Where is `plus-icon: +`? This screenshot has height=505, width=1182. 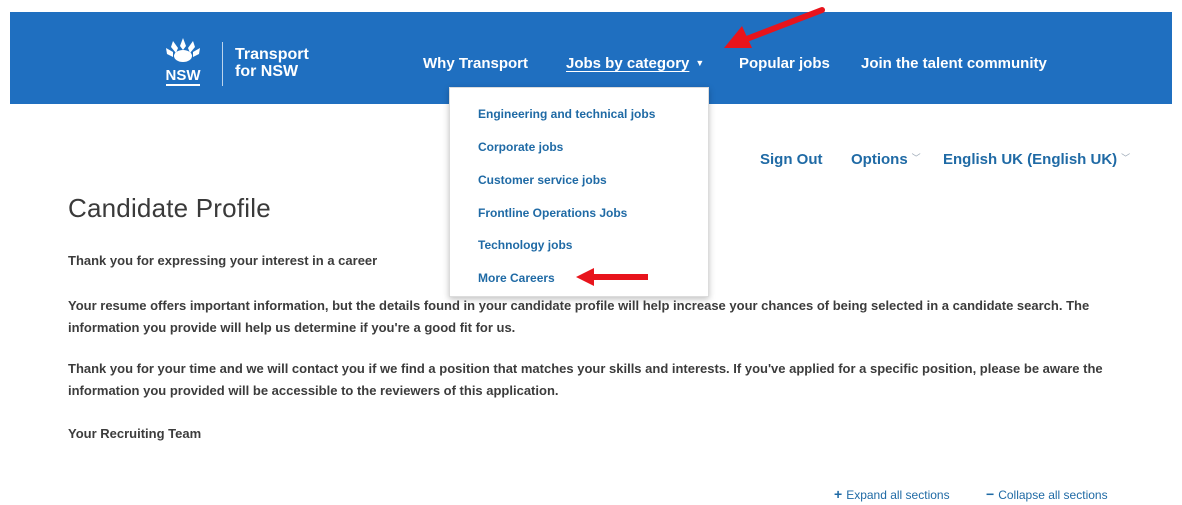 plus-icon: + is located at coordinates (838, 494).